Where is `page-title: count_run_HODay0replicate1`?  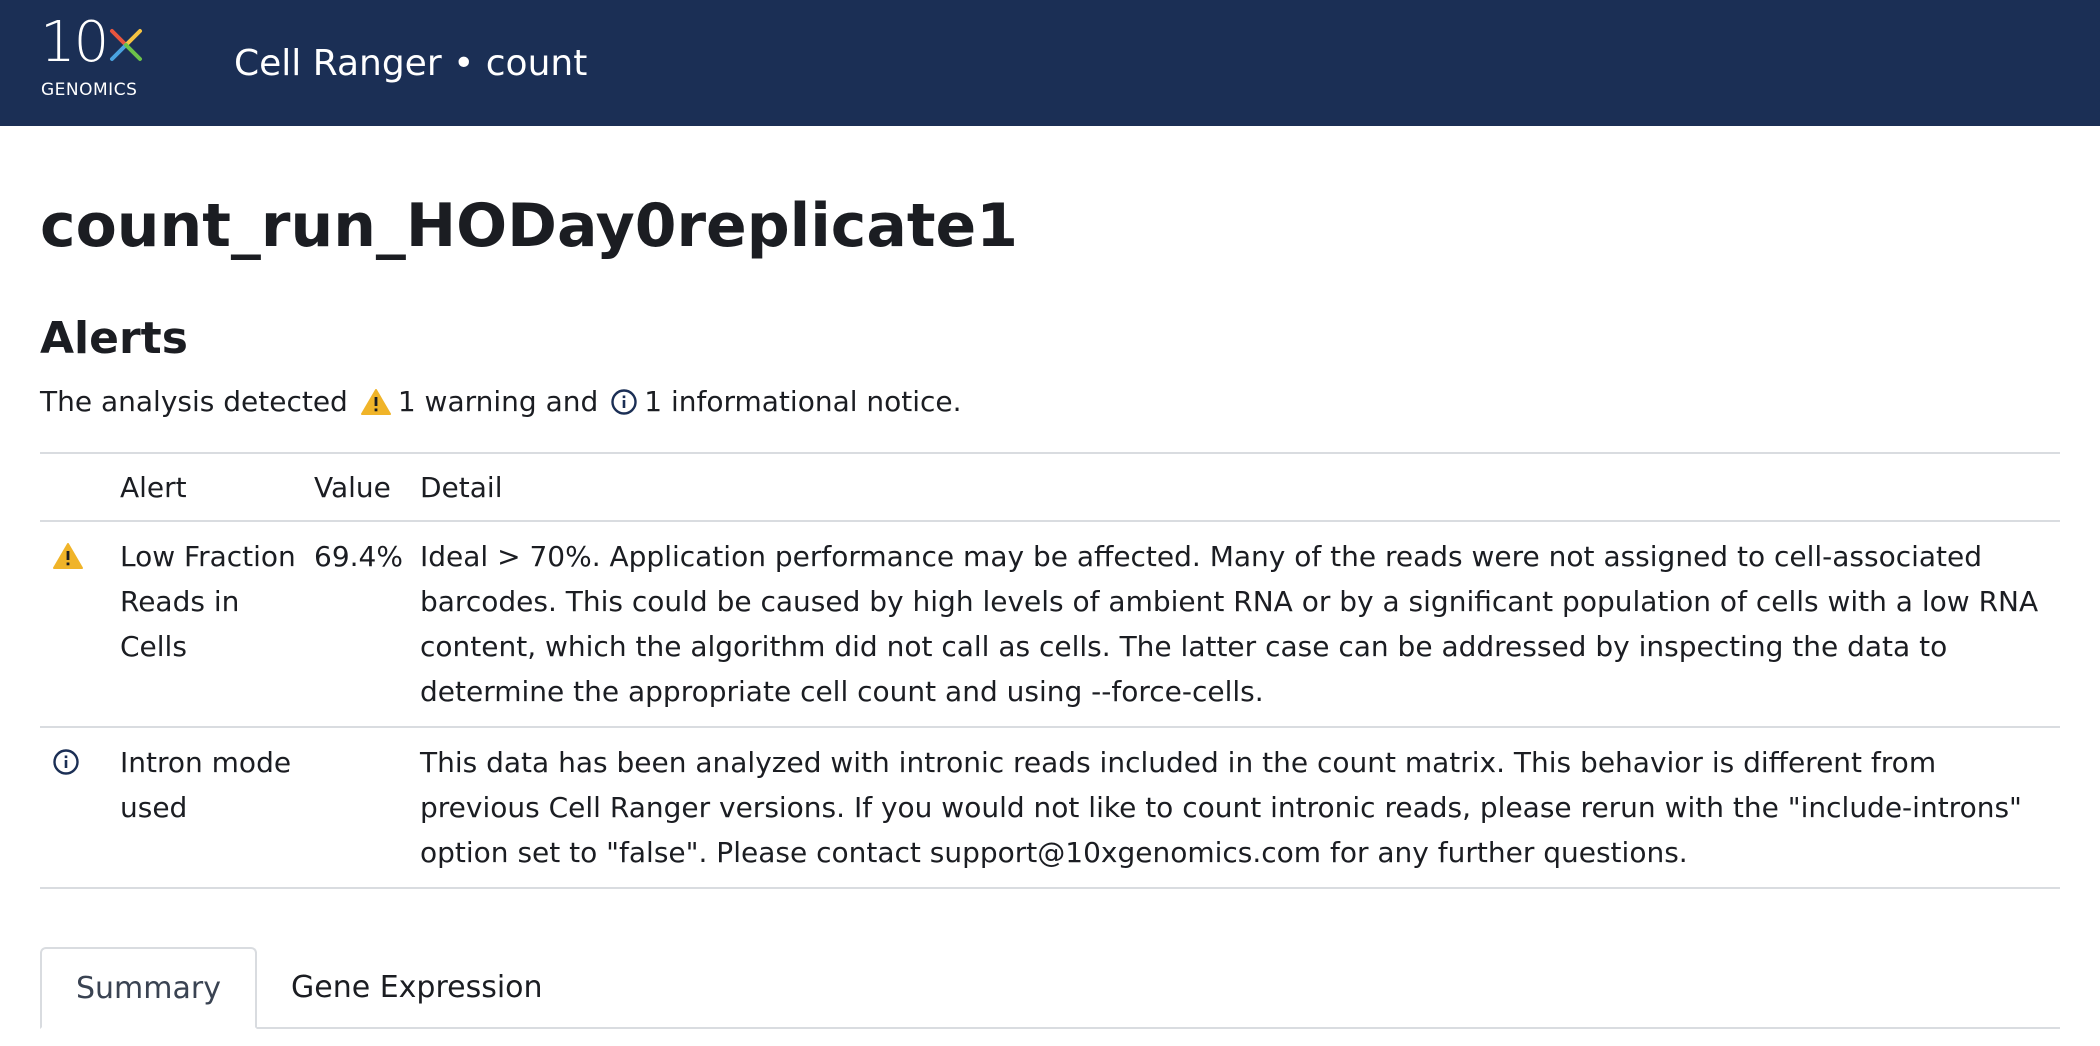
page-title: count_run_HODay0replicate1 is located at coordinates (529, 226).